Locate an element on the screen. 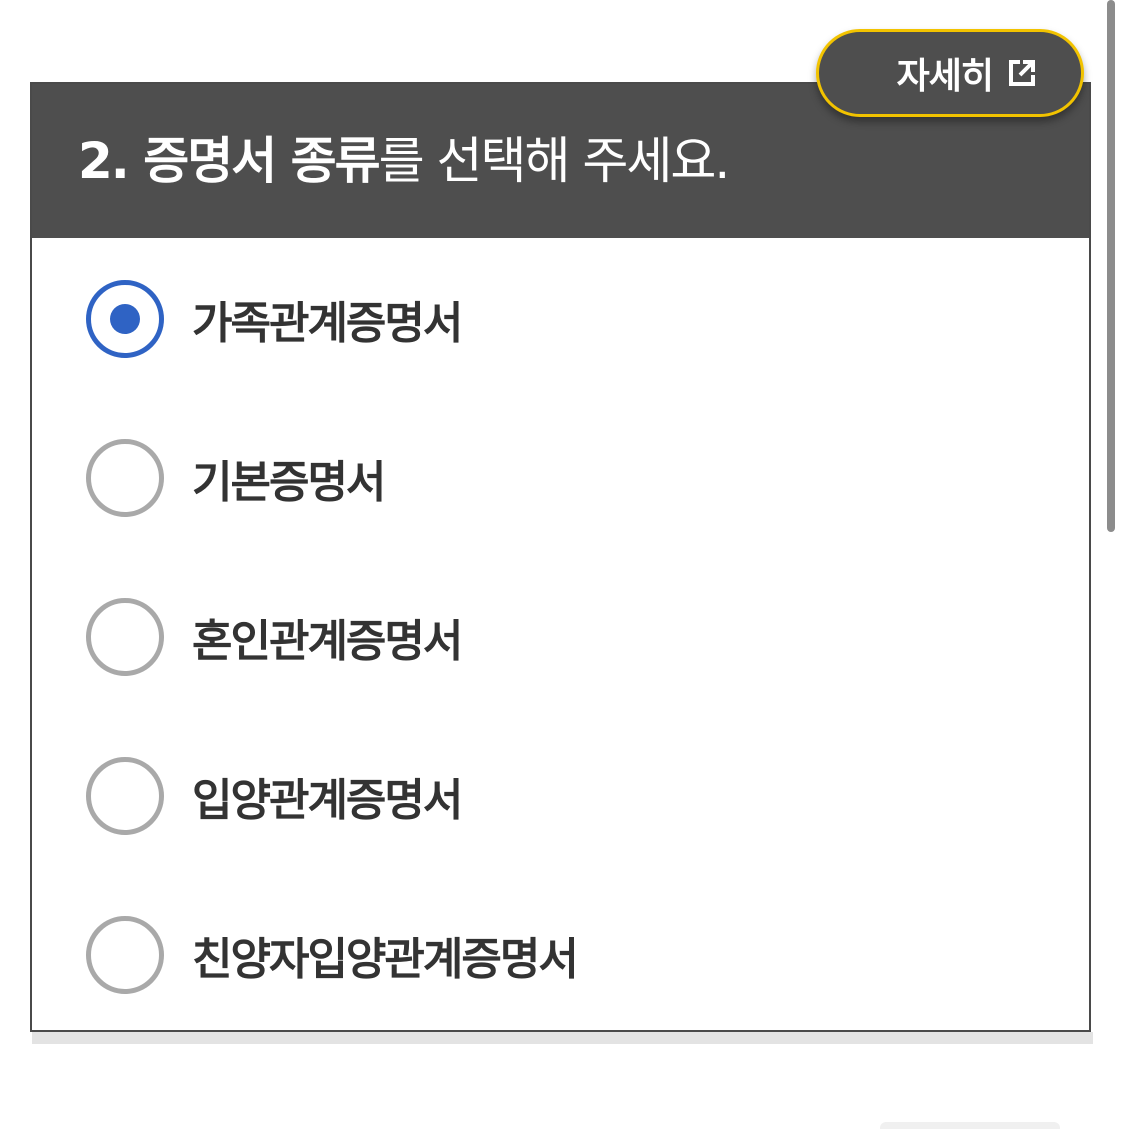 The height and width of the screenshot is (1129, 1125). panel-shadow is located at coordinates (562, 1038).